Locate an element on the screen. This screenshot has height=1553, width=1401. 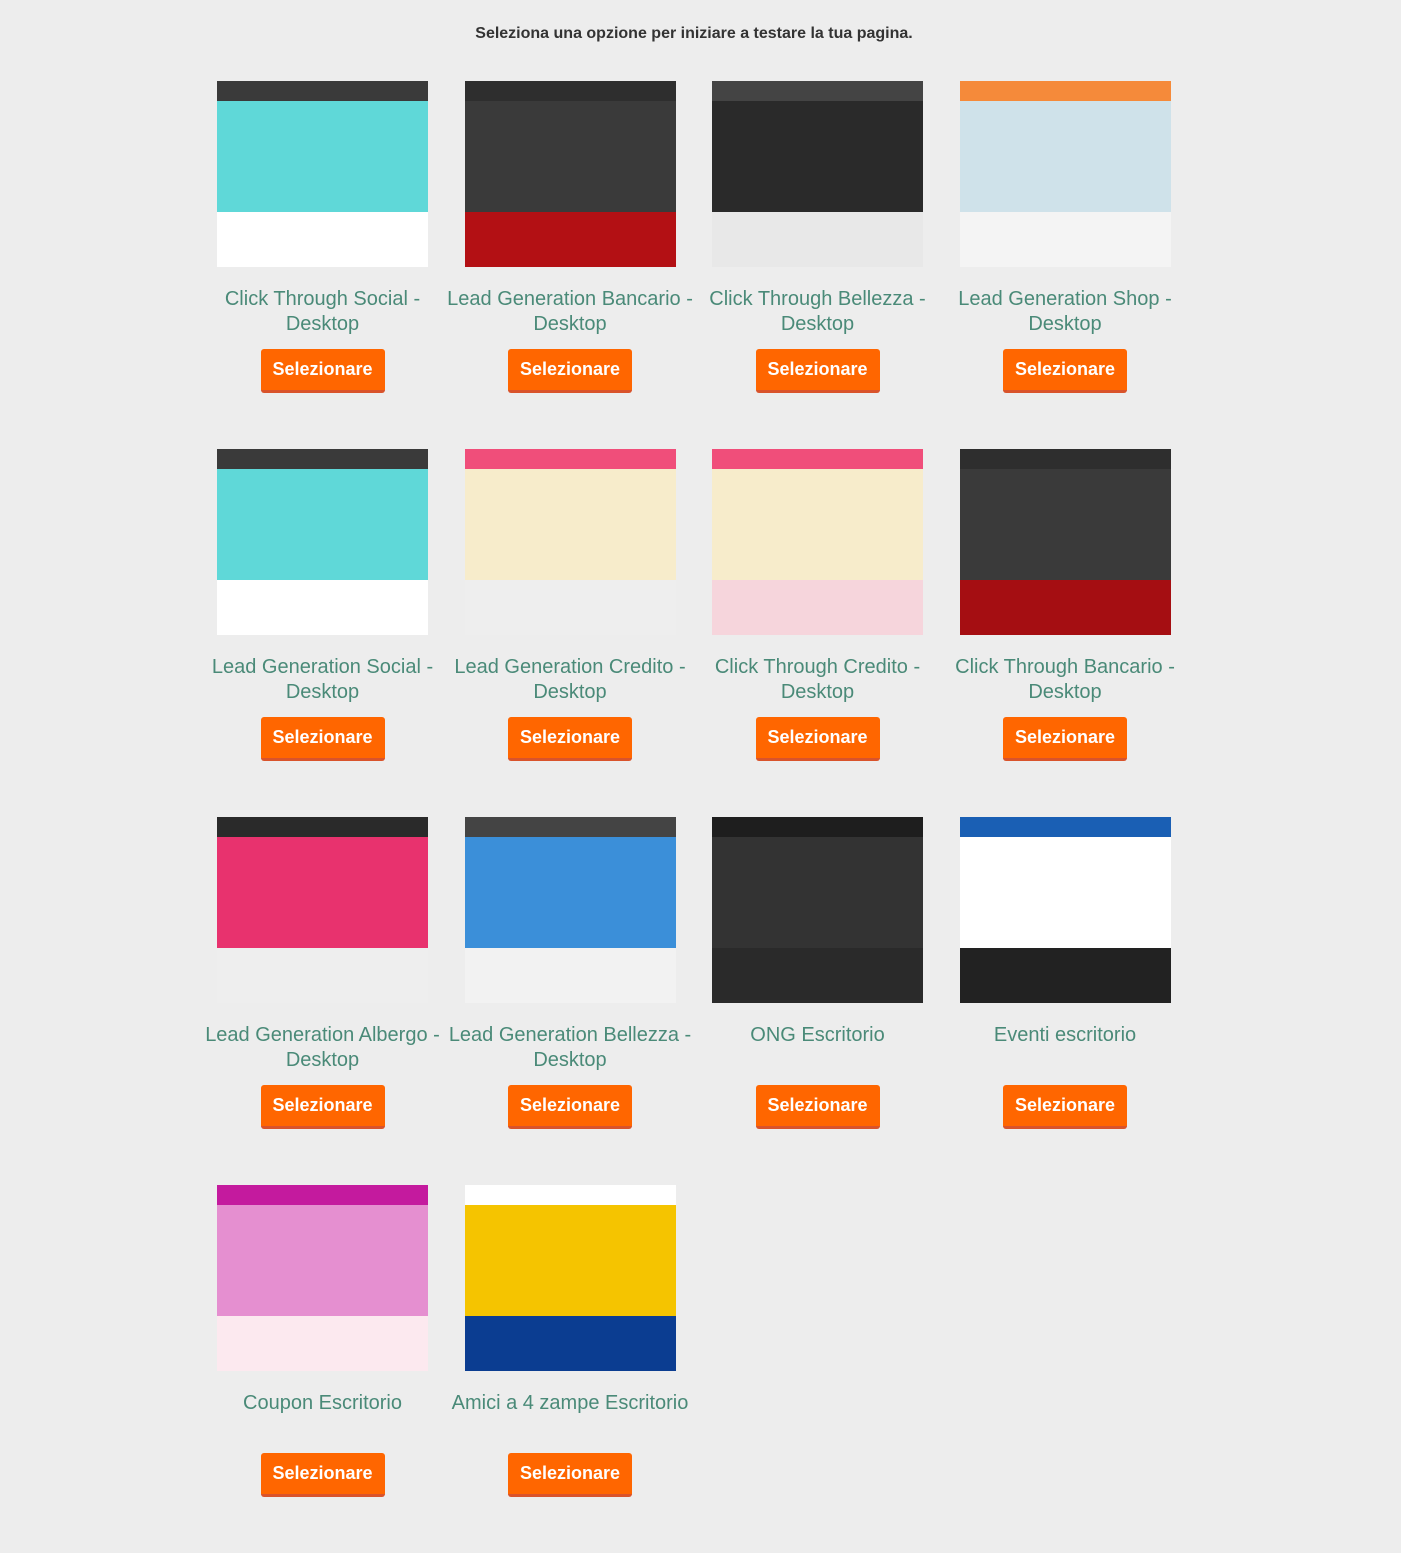
template-title: ONG Escritorio is located at coordinates (817, 1035).